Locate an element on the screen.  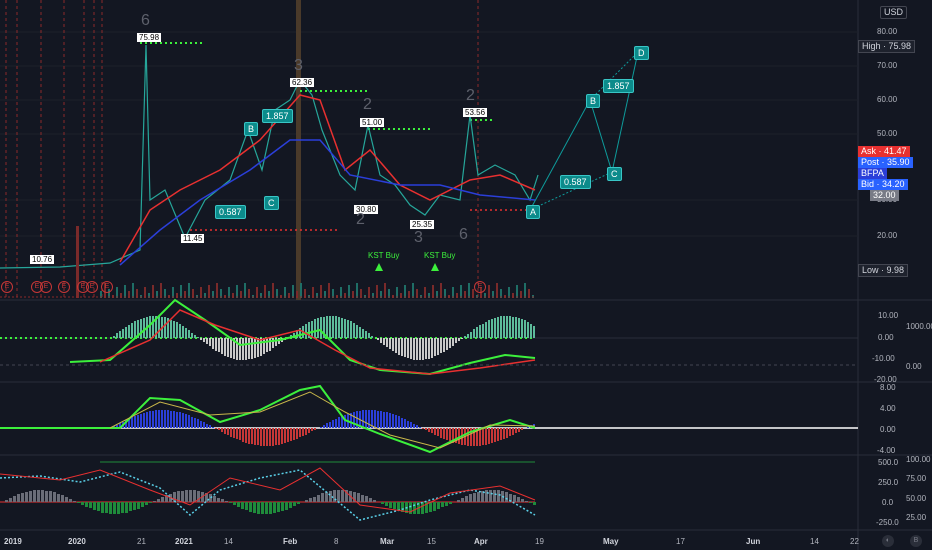
pattern-point-a: A is located at coordinates (533, 212).